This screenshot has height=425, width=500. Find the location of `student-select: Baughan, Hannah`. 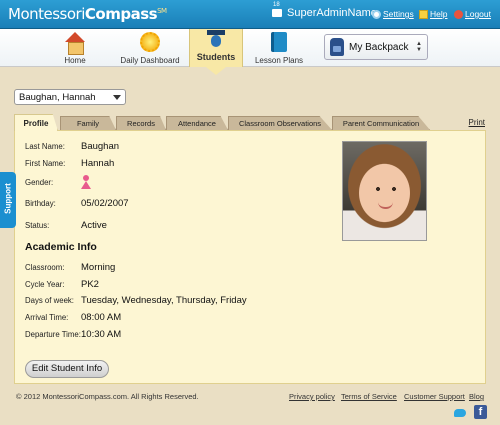

student-select: Baughan, Hannah is located at coordinates (70, 97).